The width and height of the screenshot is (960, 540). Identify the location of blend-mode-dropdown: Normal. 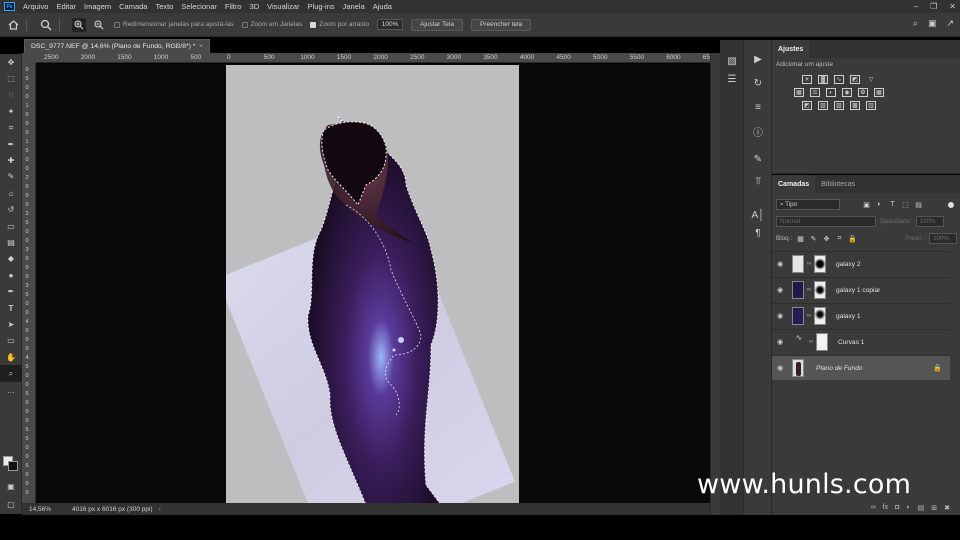
(826, 221).